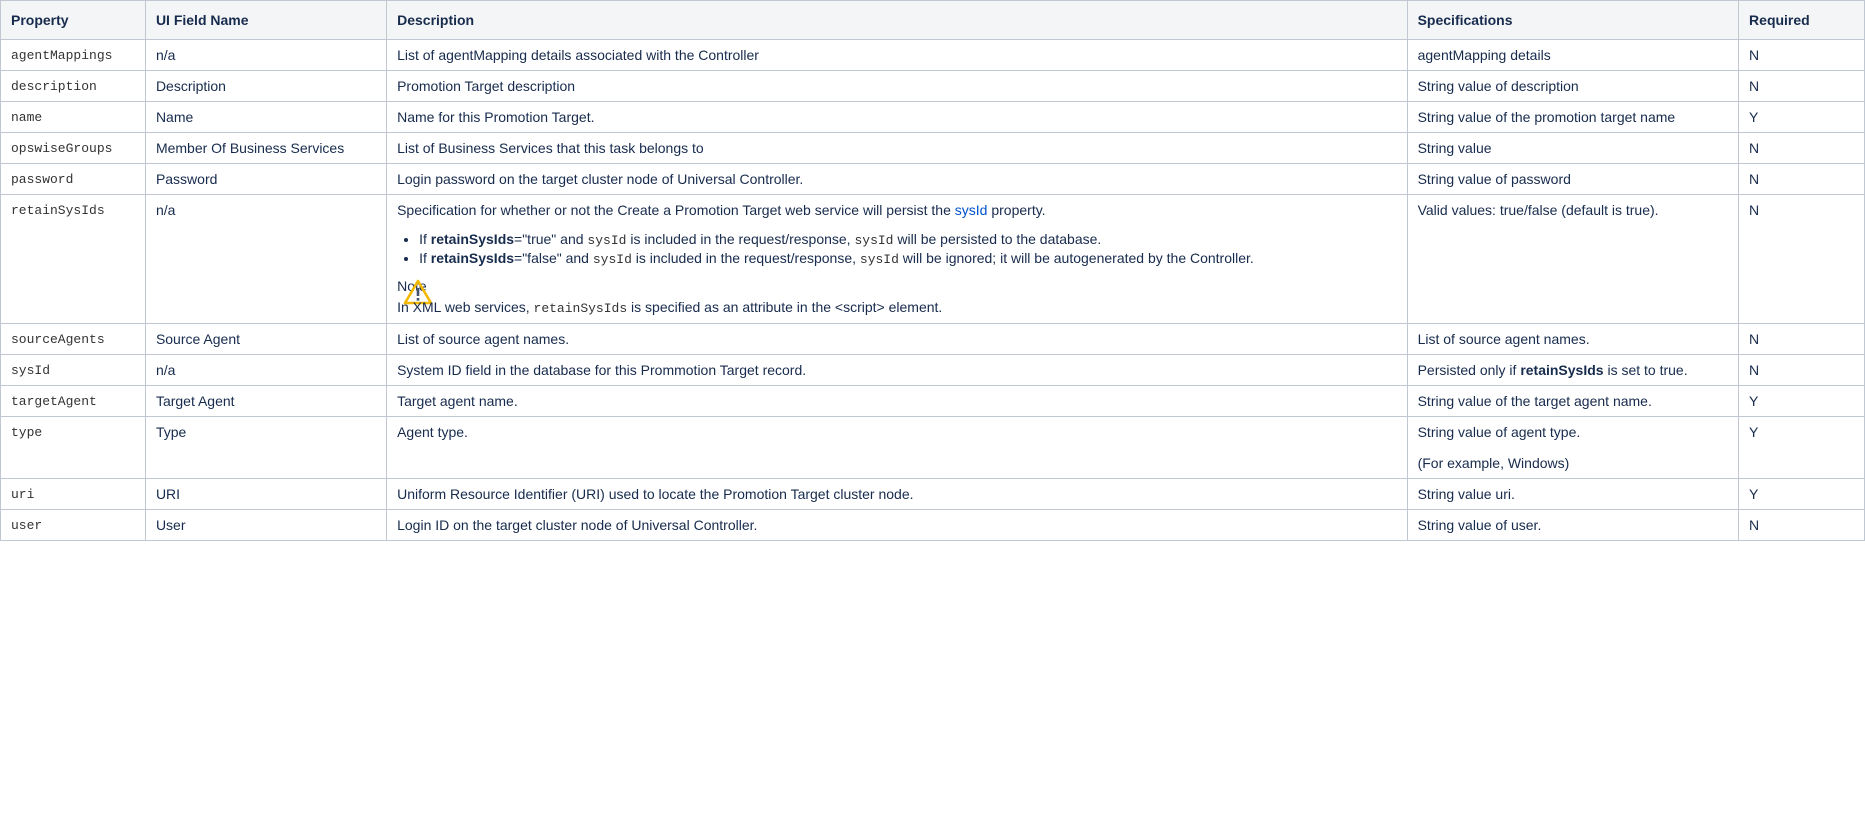 This screenshot has width=1865, height=819. What do you see at coordinates (73, 339) in the screenshot?
I see `property-cell: sourceAgents` at bounding box center [73, 339].